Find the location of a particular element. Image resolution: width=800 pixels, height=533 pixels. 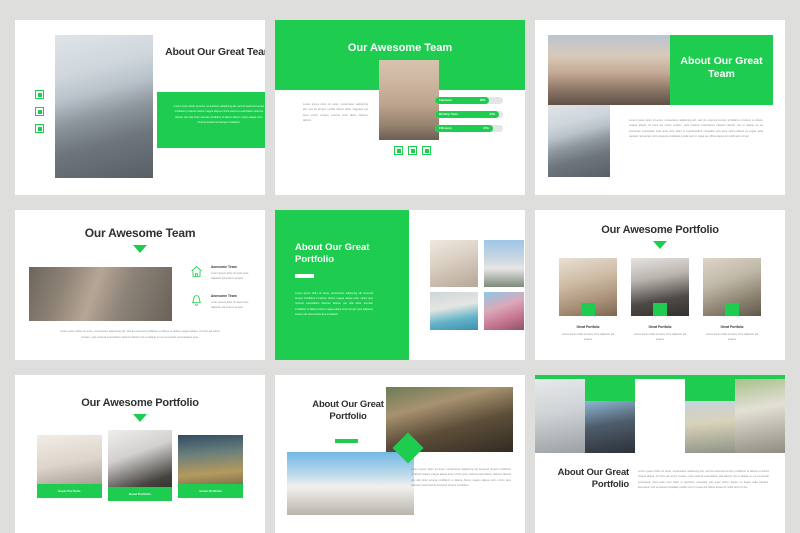

skill-bar-track: Efficiency 85% is located at coordinates (469, 128).